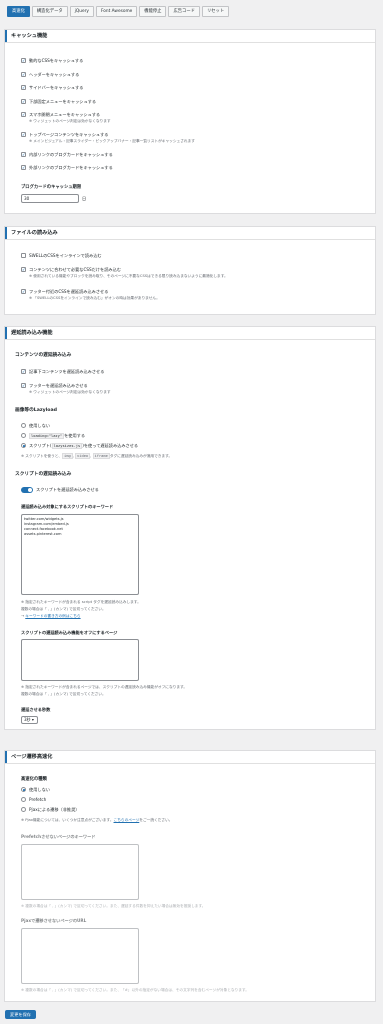 This screenshot has height=1024, width=383. I want to click on cache-css-label: 動的なCSSをキャッシュする, so click(56, 60).